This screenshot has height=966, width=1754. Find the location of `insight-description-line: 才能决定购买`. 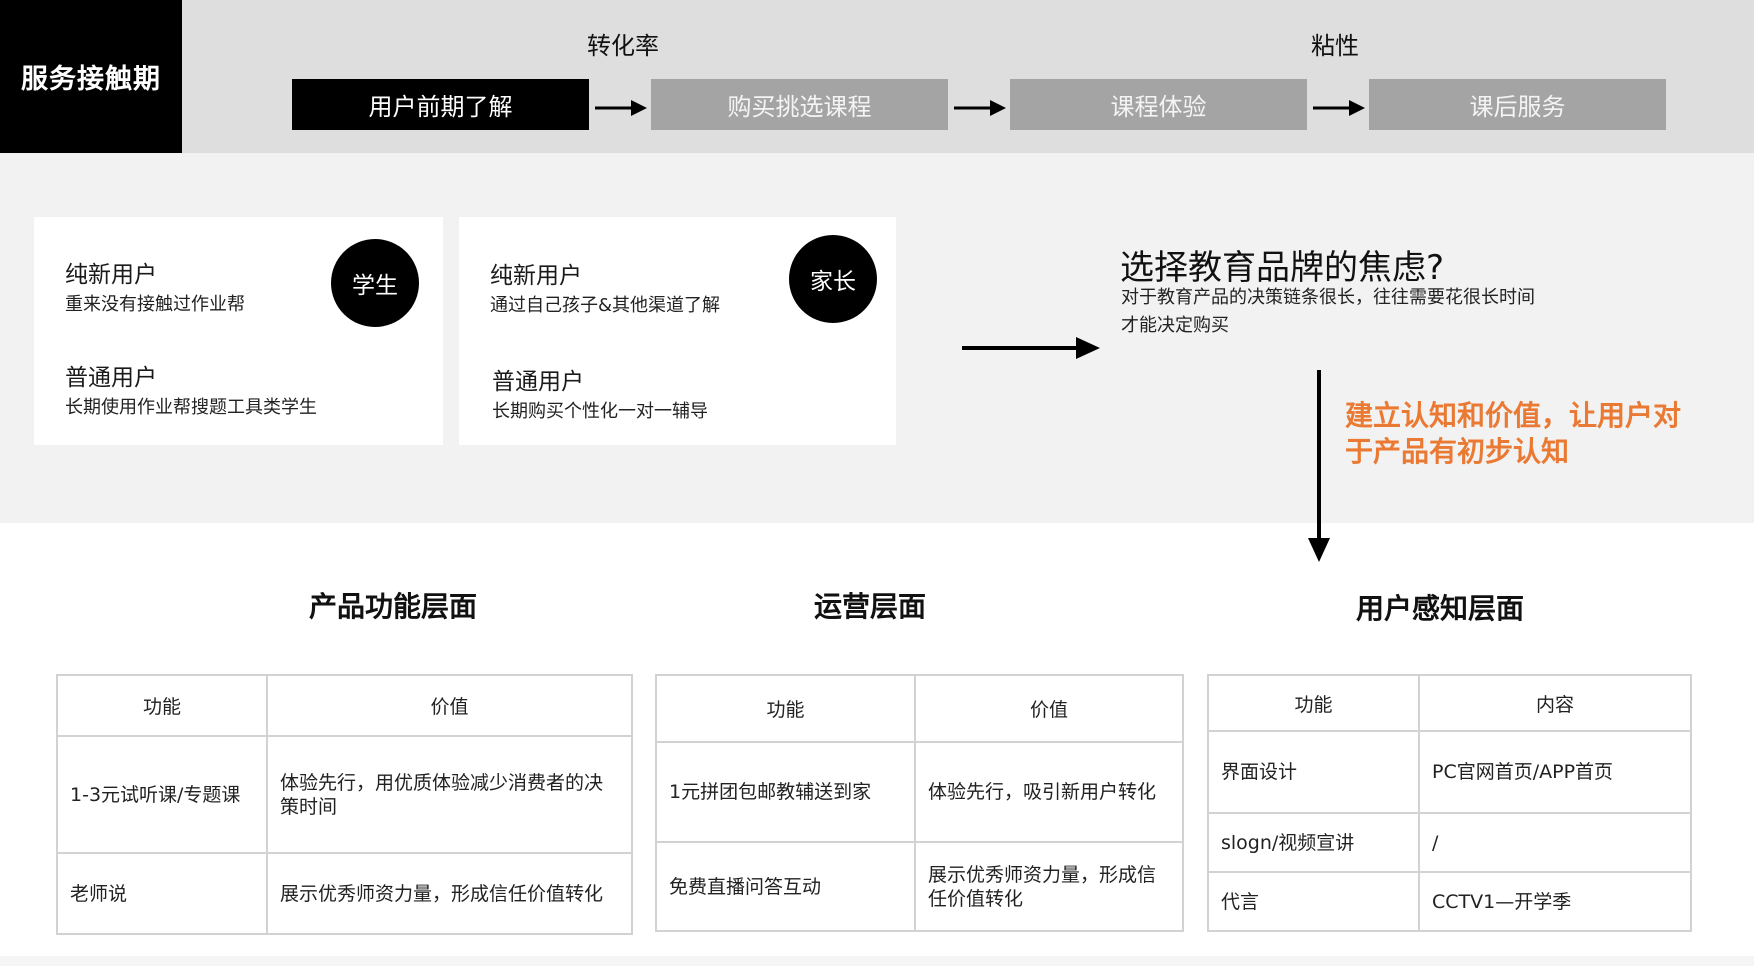

insight-description-line: 才能决定购买 is located at coordinates (1175, 325).